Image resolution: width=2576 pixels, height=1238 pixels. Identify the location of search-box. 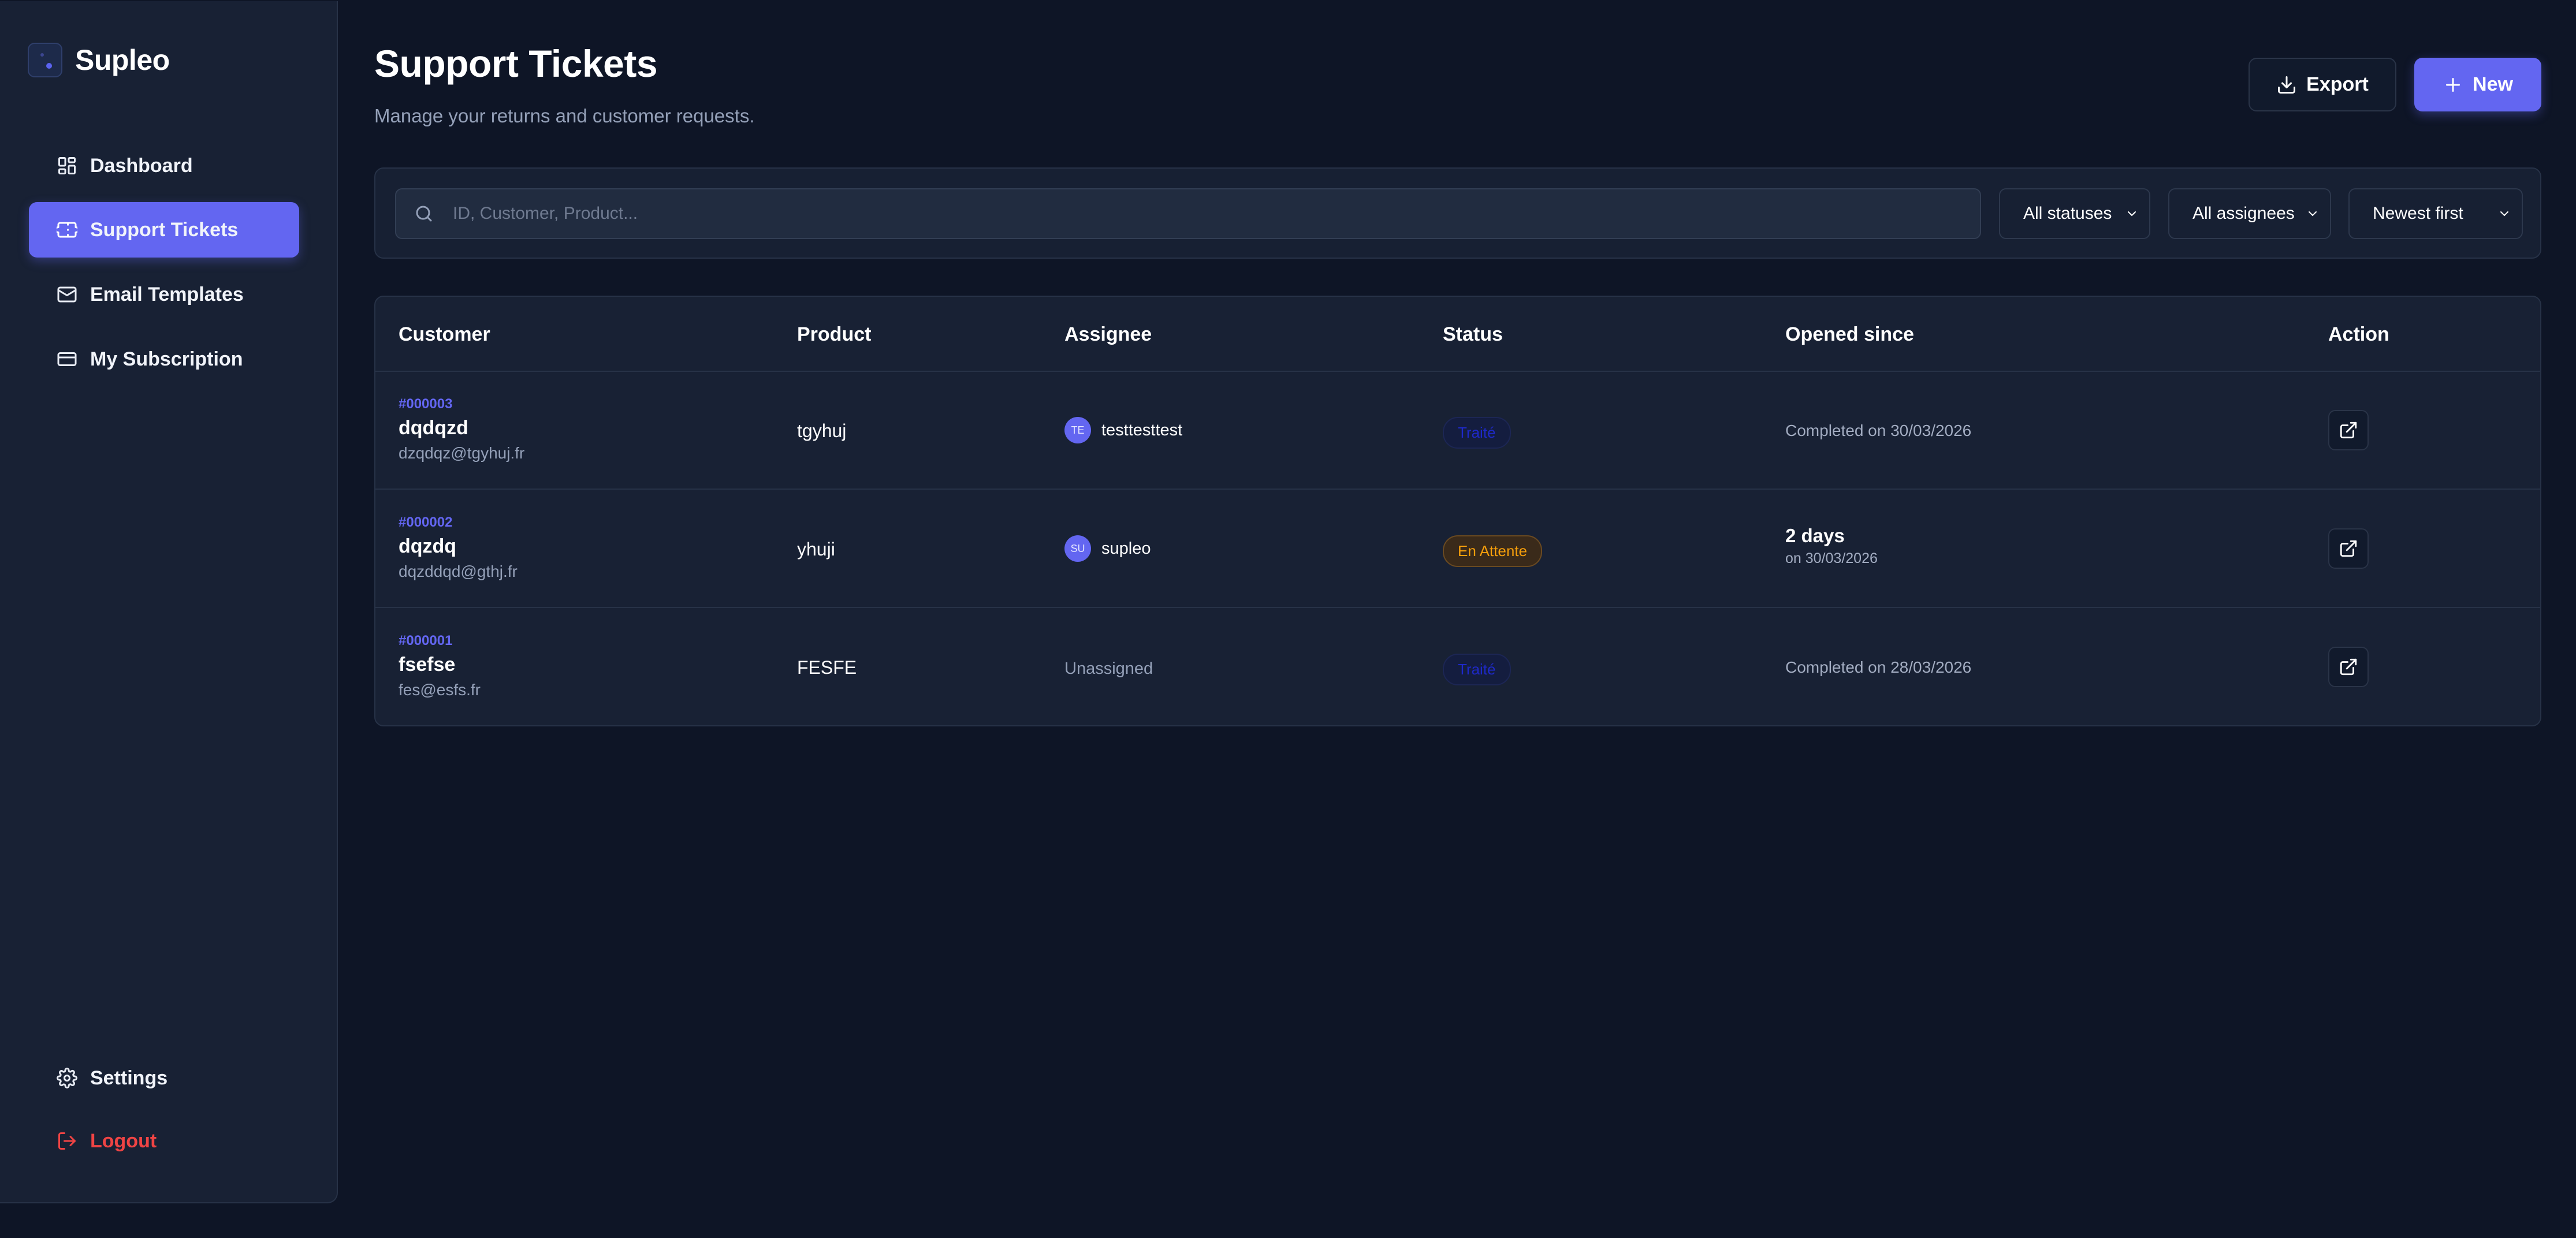
(1188, 214).